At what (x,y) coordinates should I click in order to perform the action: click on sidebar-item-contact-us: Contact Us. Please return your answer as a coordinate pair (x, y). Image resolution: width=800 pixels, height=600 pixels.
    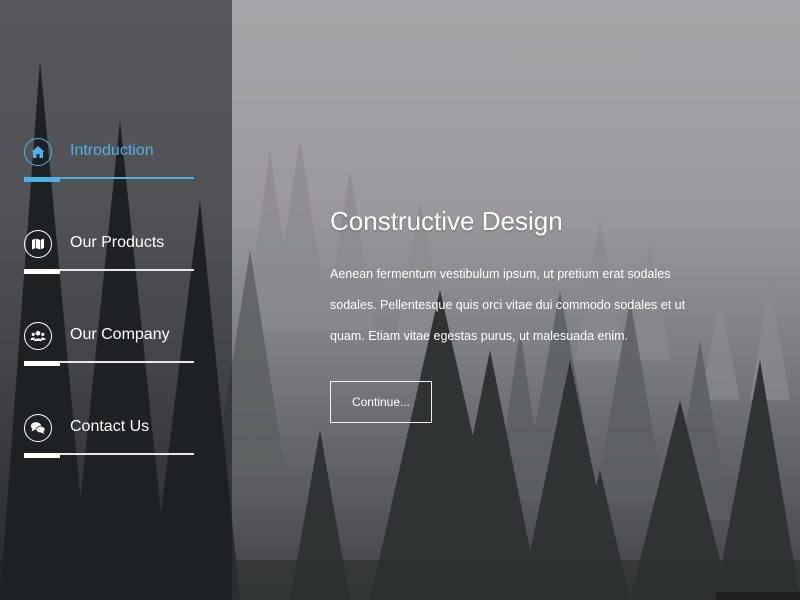
    Looking at the image, I should click on (109, 460).